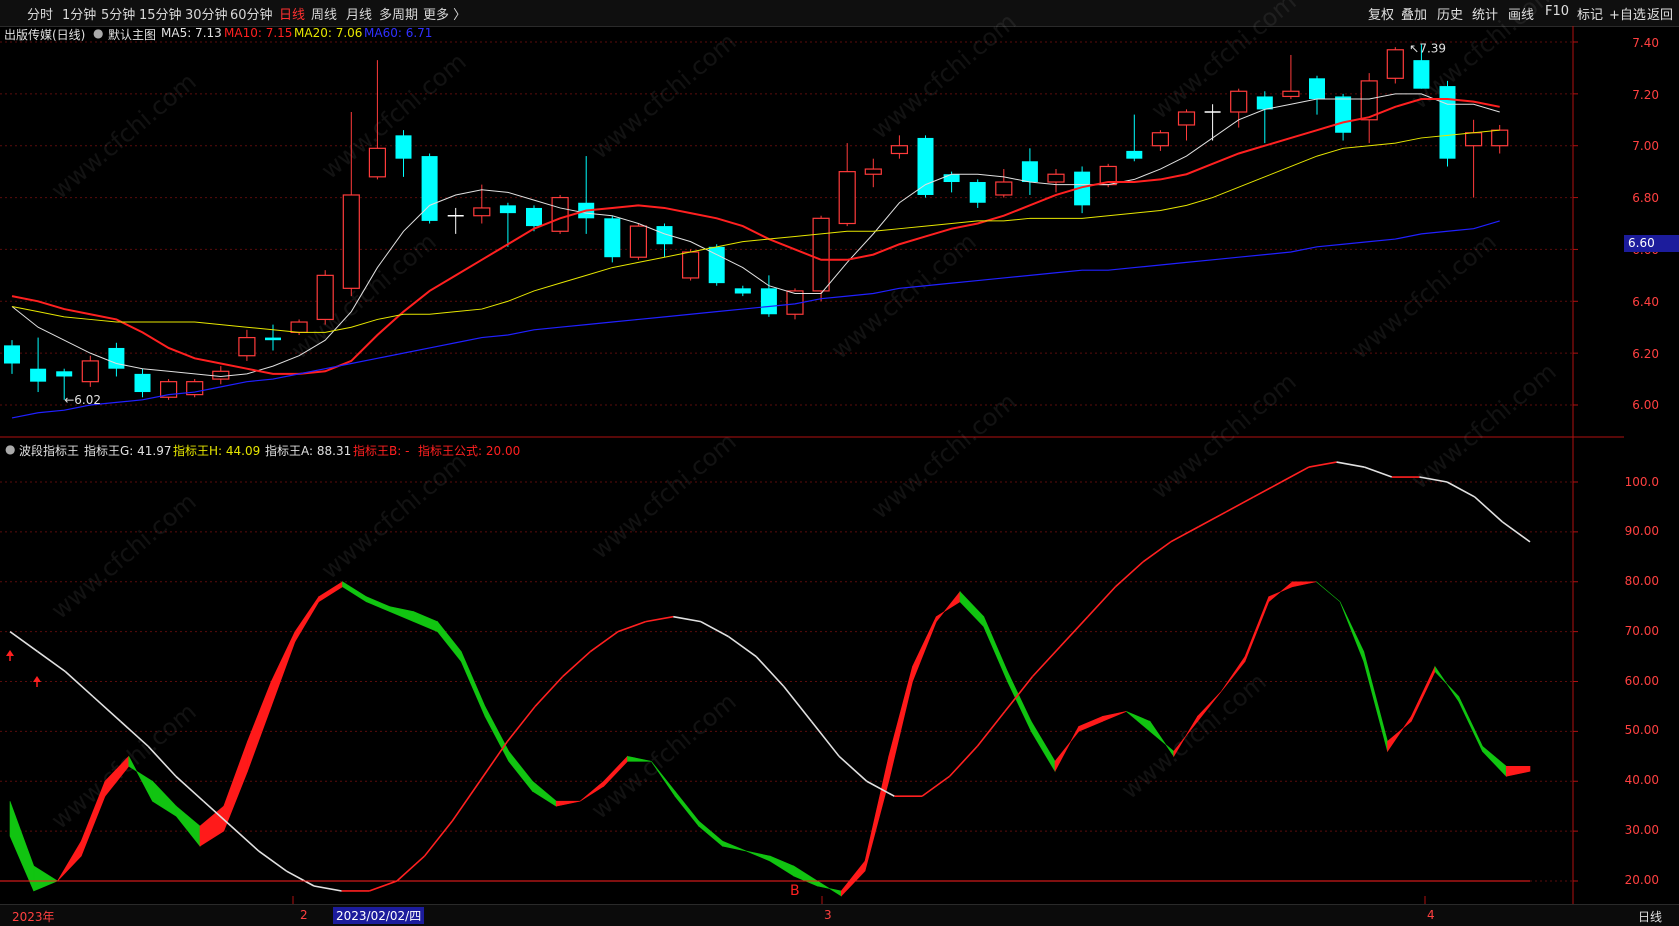 This screenshot has height=926, width=1679. Describe the element at coordinates (1641, 531) in the screenshot. I see `indicator-tick: 90.00` at that location.